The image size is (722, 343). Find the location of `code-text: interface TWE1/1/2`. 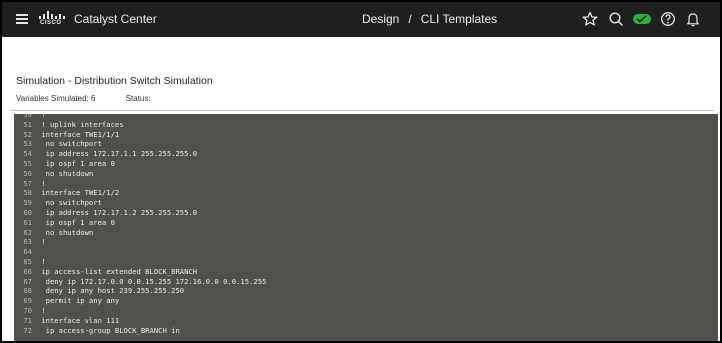

code-text: interface TWE1/1/2 is located at coordinates (78, 193).